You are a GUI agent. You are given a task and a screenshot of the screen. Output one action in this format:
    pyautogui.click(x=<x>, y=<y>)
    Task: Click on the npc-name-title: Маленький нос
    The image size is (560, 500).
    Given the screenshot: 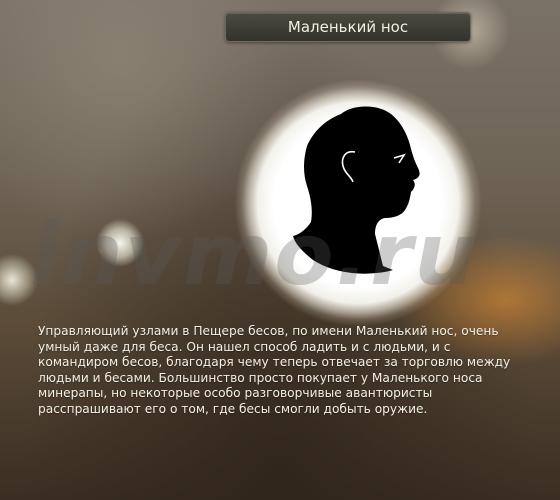 What is the action you would take?
    pyautogui.click(x=348, y=27)
    